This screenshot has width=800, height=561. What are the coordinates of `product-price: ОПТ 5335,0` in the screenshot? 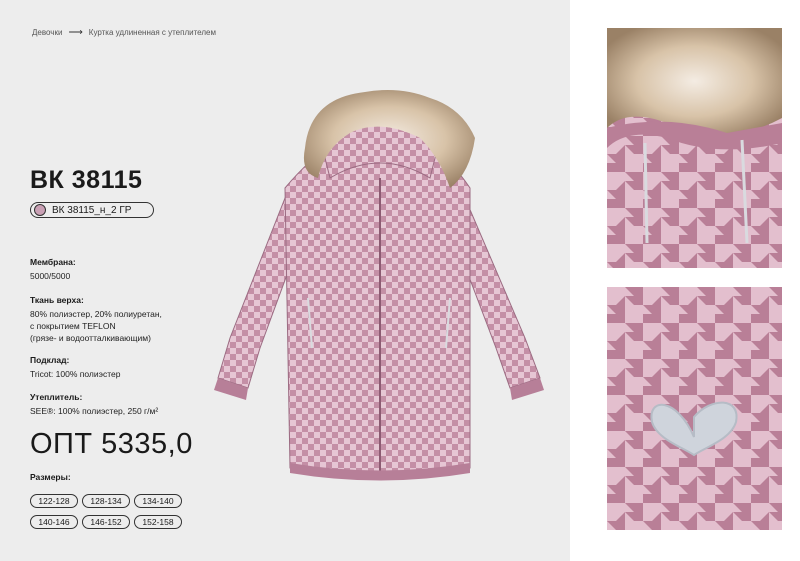 It's located at (111, 444).